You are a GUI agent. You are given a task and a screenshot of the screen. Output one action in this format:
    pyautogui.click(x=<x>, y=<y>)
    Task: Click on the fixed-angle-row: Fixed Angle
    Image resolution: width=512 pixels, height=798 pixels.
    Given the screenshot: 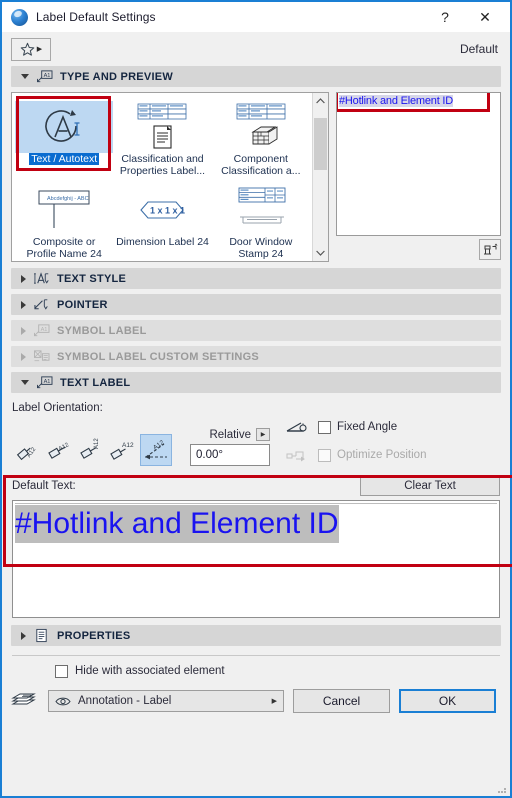 What is the action you would take?
    pyautogui.click(x=393, y=427)
    